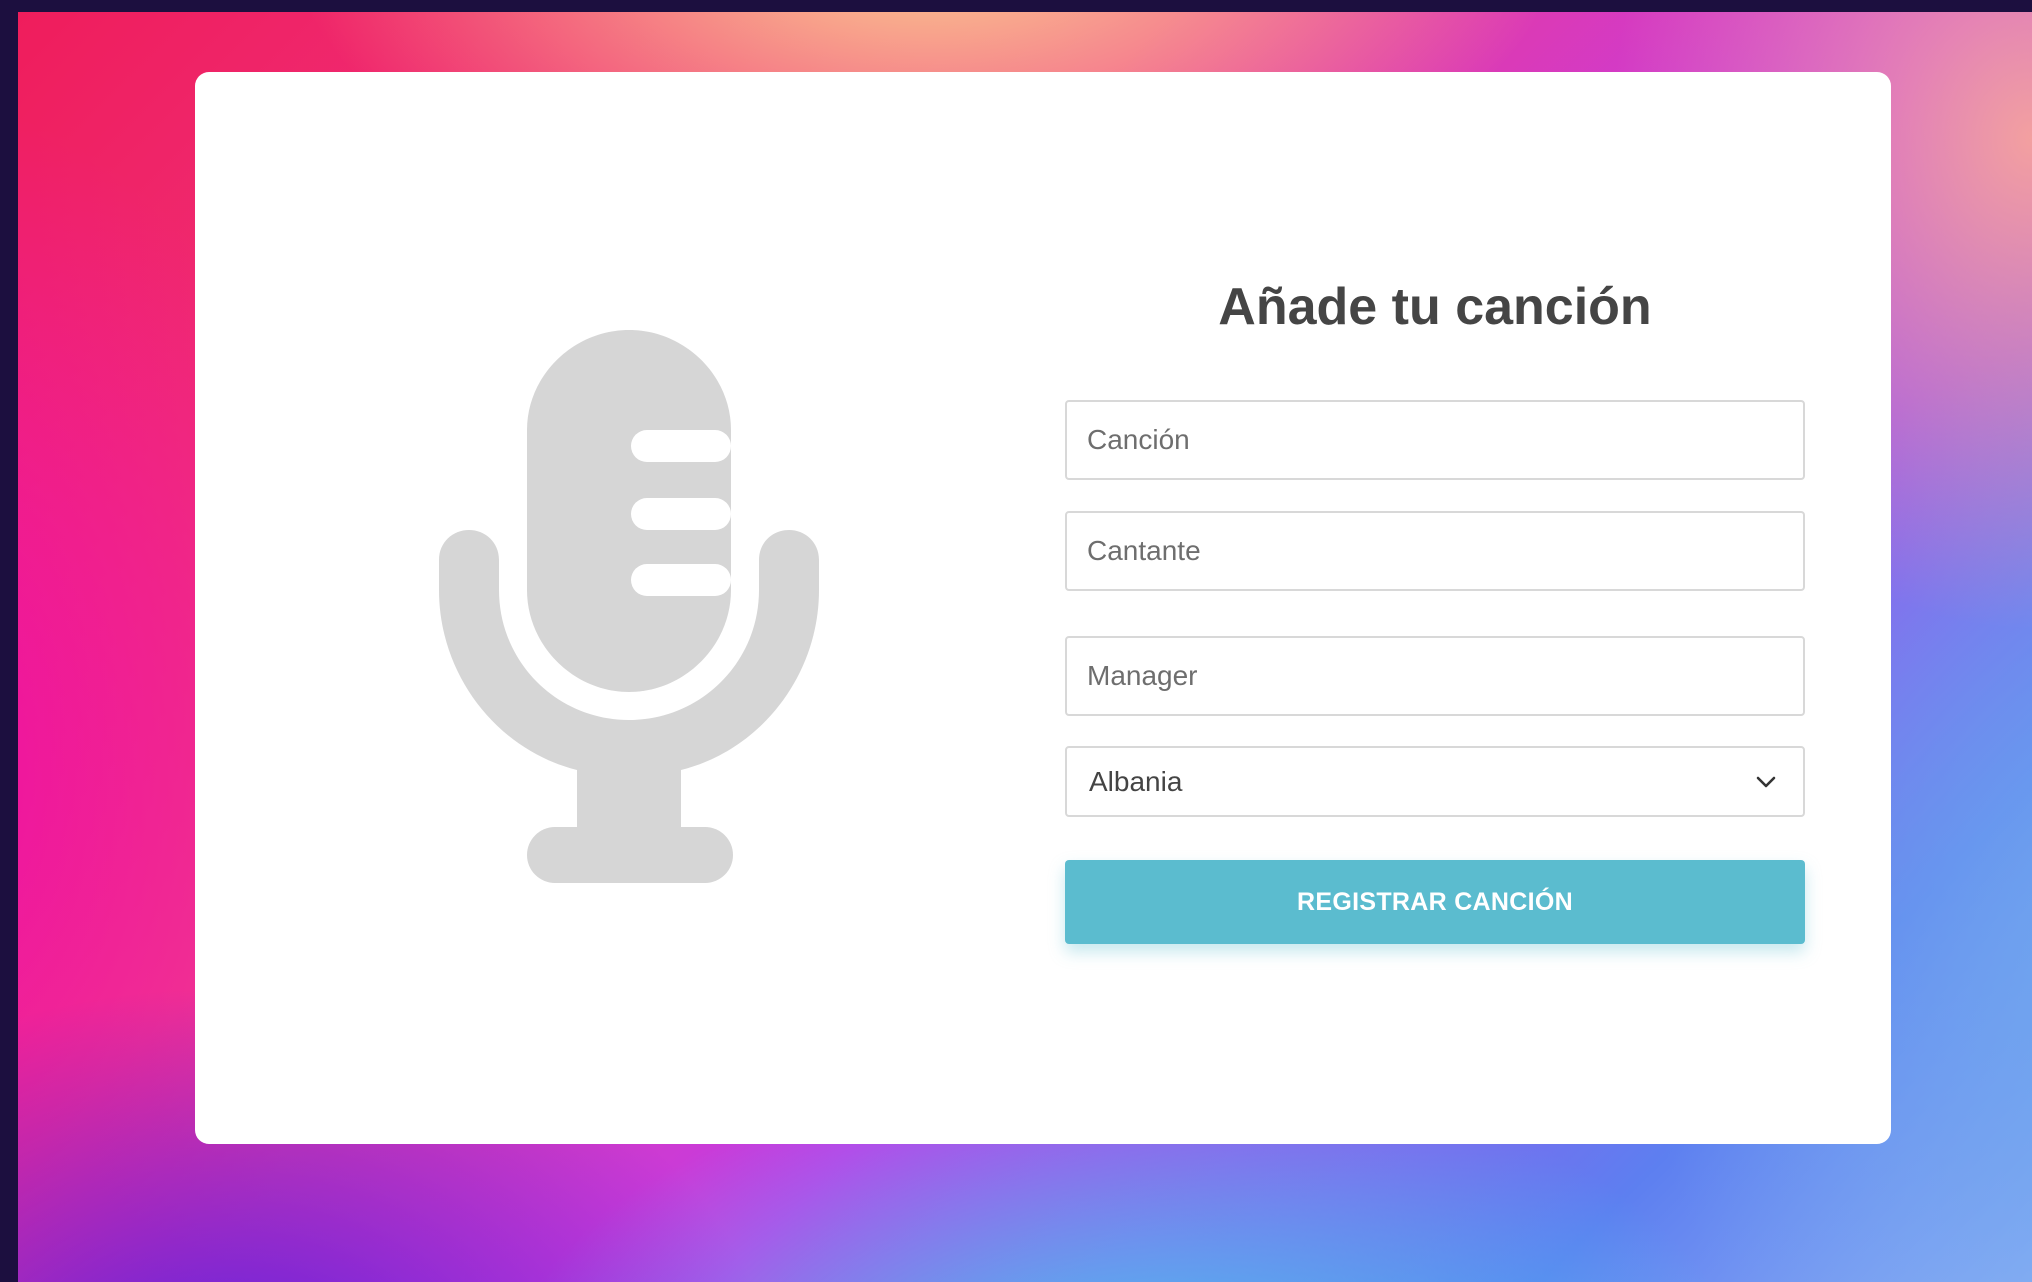 Image resolution: width=2032 pixels, height=1282 pixels. I want to click on chevron-down-icon, so click(1766, 782).